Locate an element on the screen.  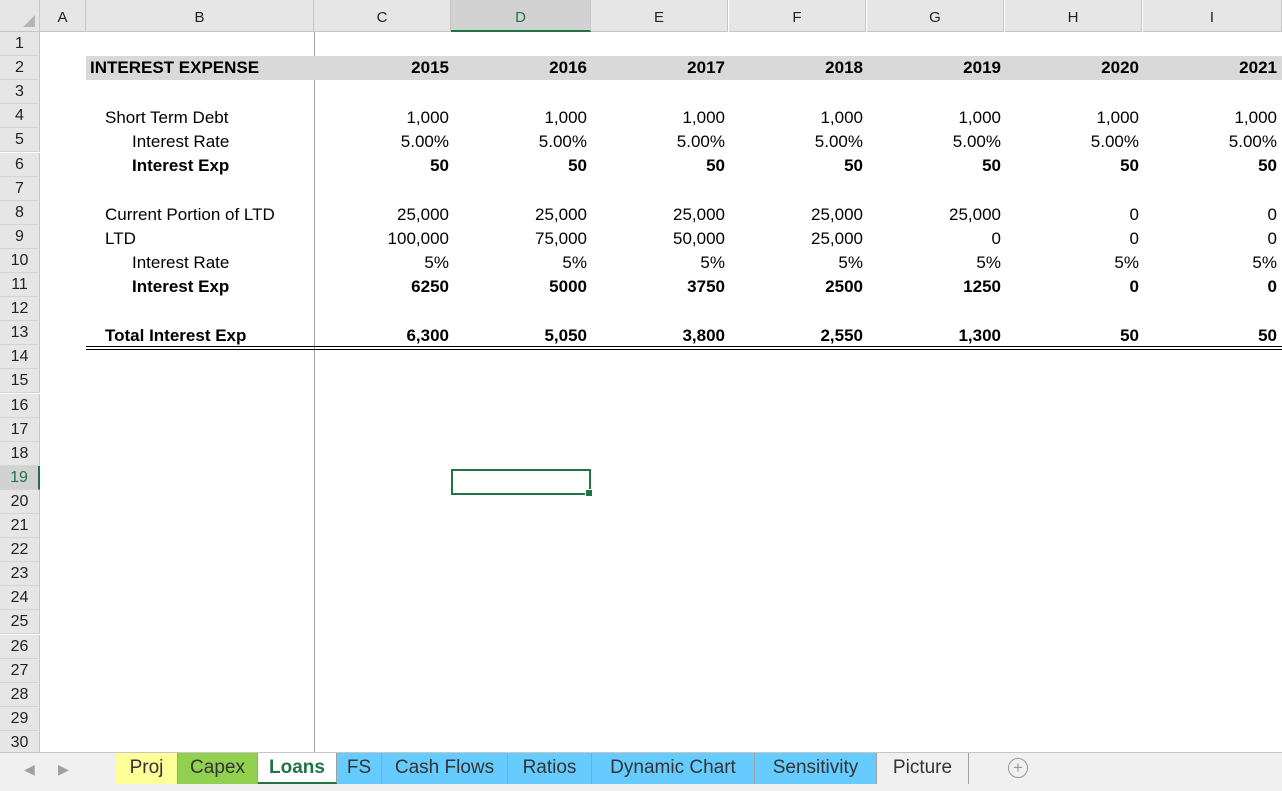
st-exp-cell-3: 50 is located at coordinates (658, 166).